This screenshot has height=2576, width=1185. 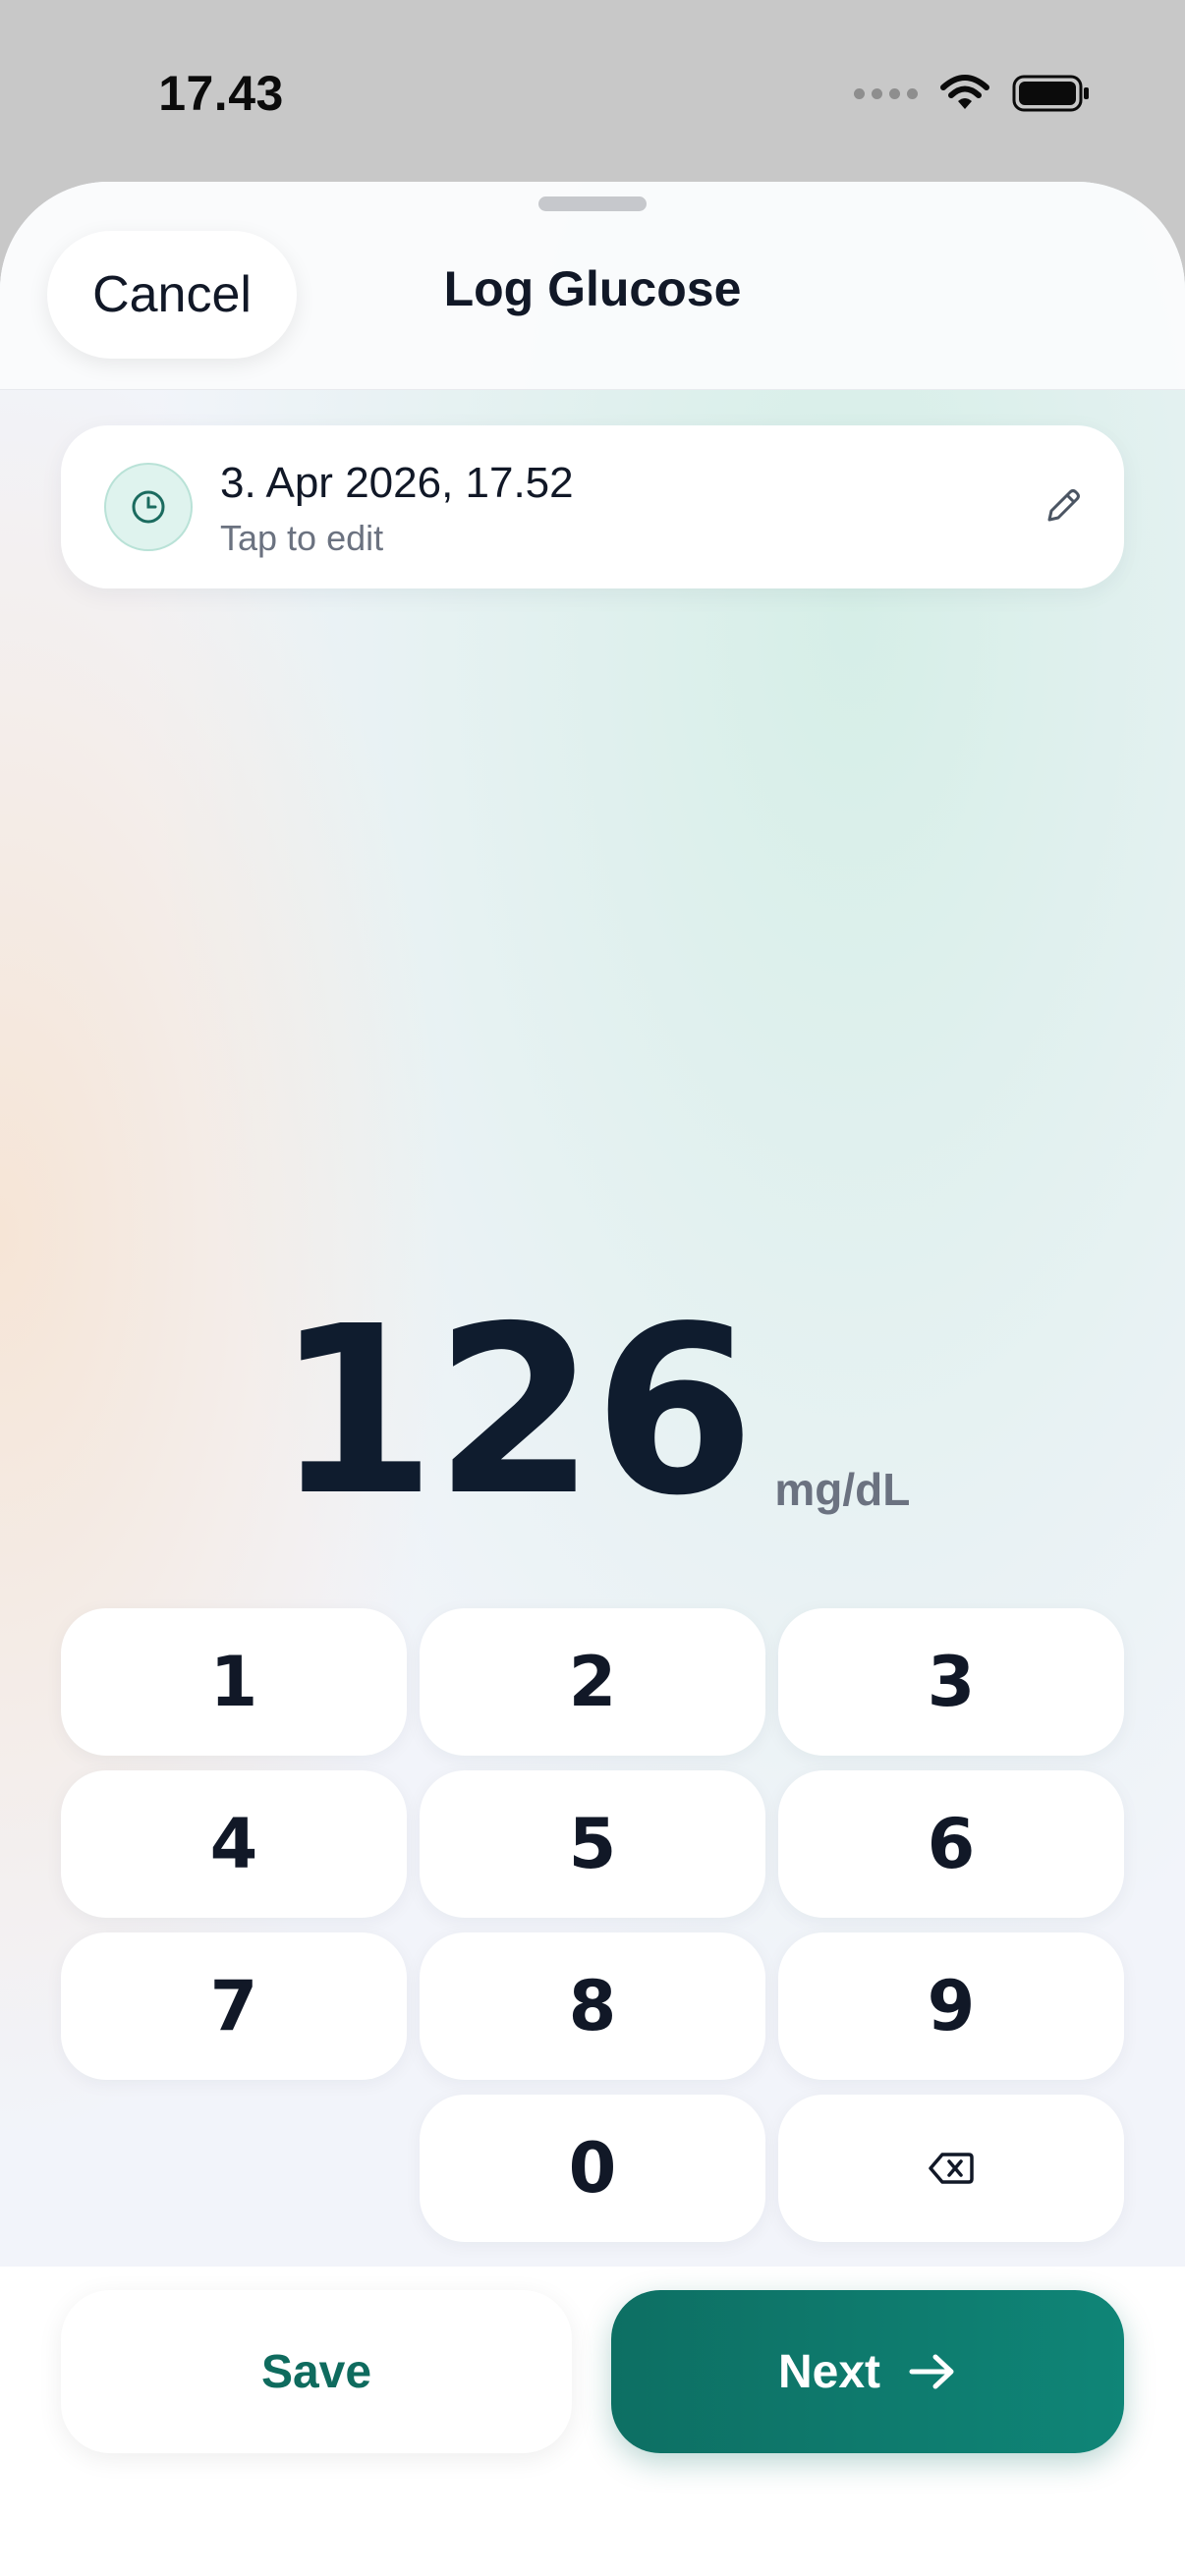 What do you see at coordinates (302, 538) in the screenshot?
I see `date-edit-hint: Tap to edit` at bounding box center [302, 538].